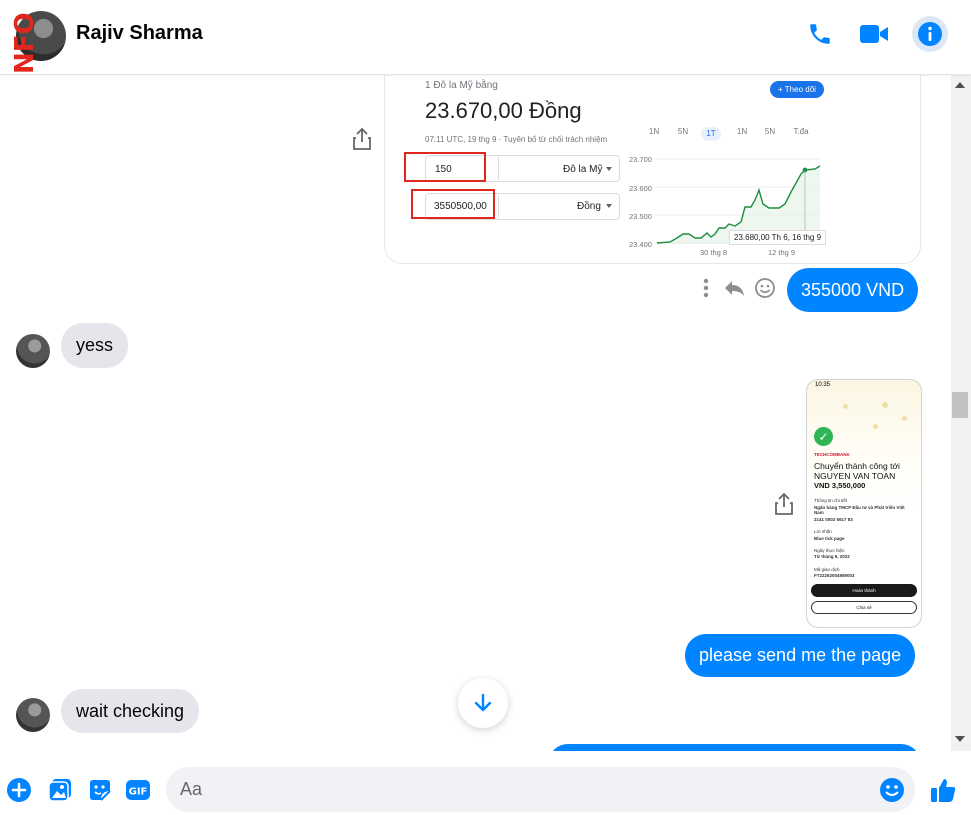 The width and height of the screenshot is (971, 815). What do you see at coordinates (820, 34) in the screenshot?
I see `phone-icon` at bounding box center [820, 34].